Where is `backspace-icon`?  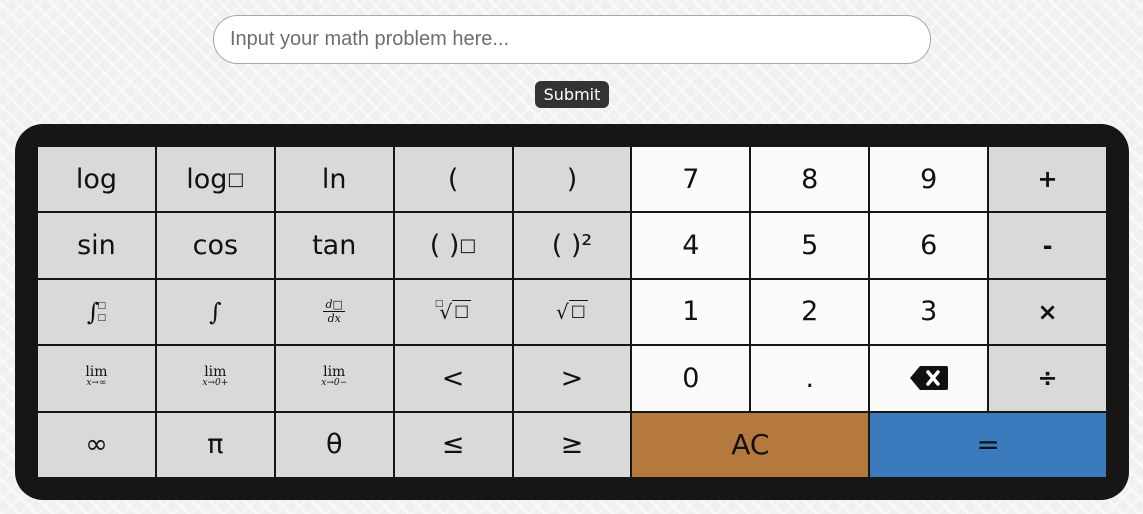 backspace-icon is located at coordinates (928, 378).